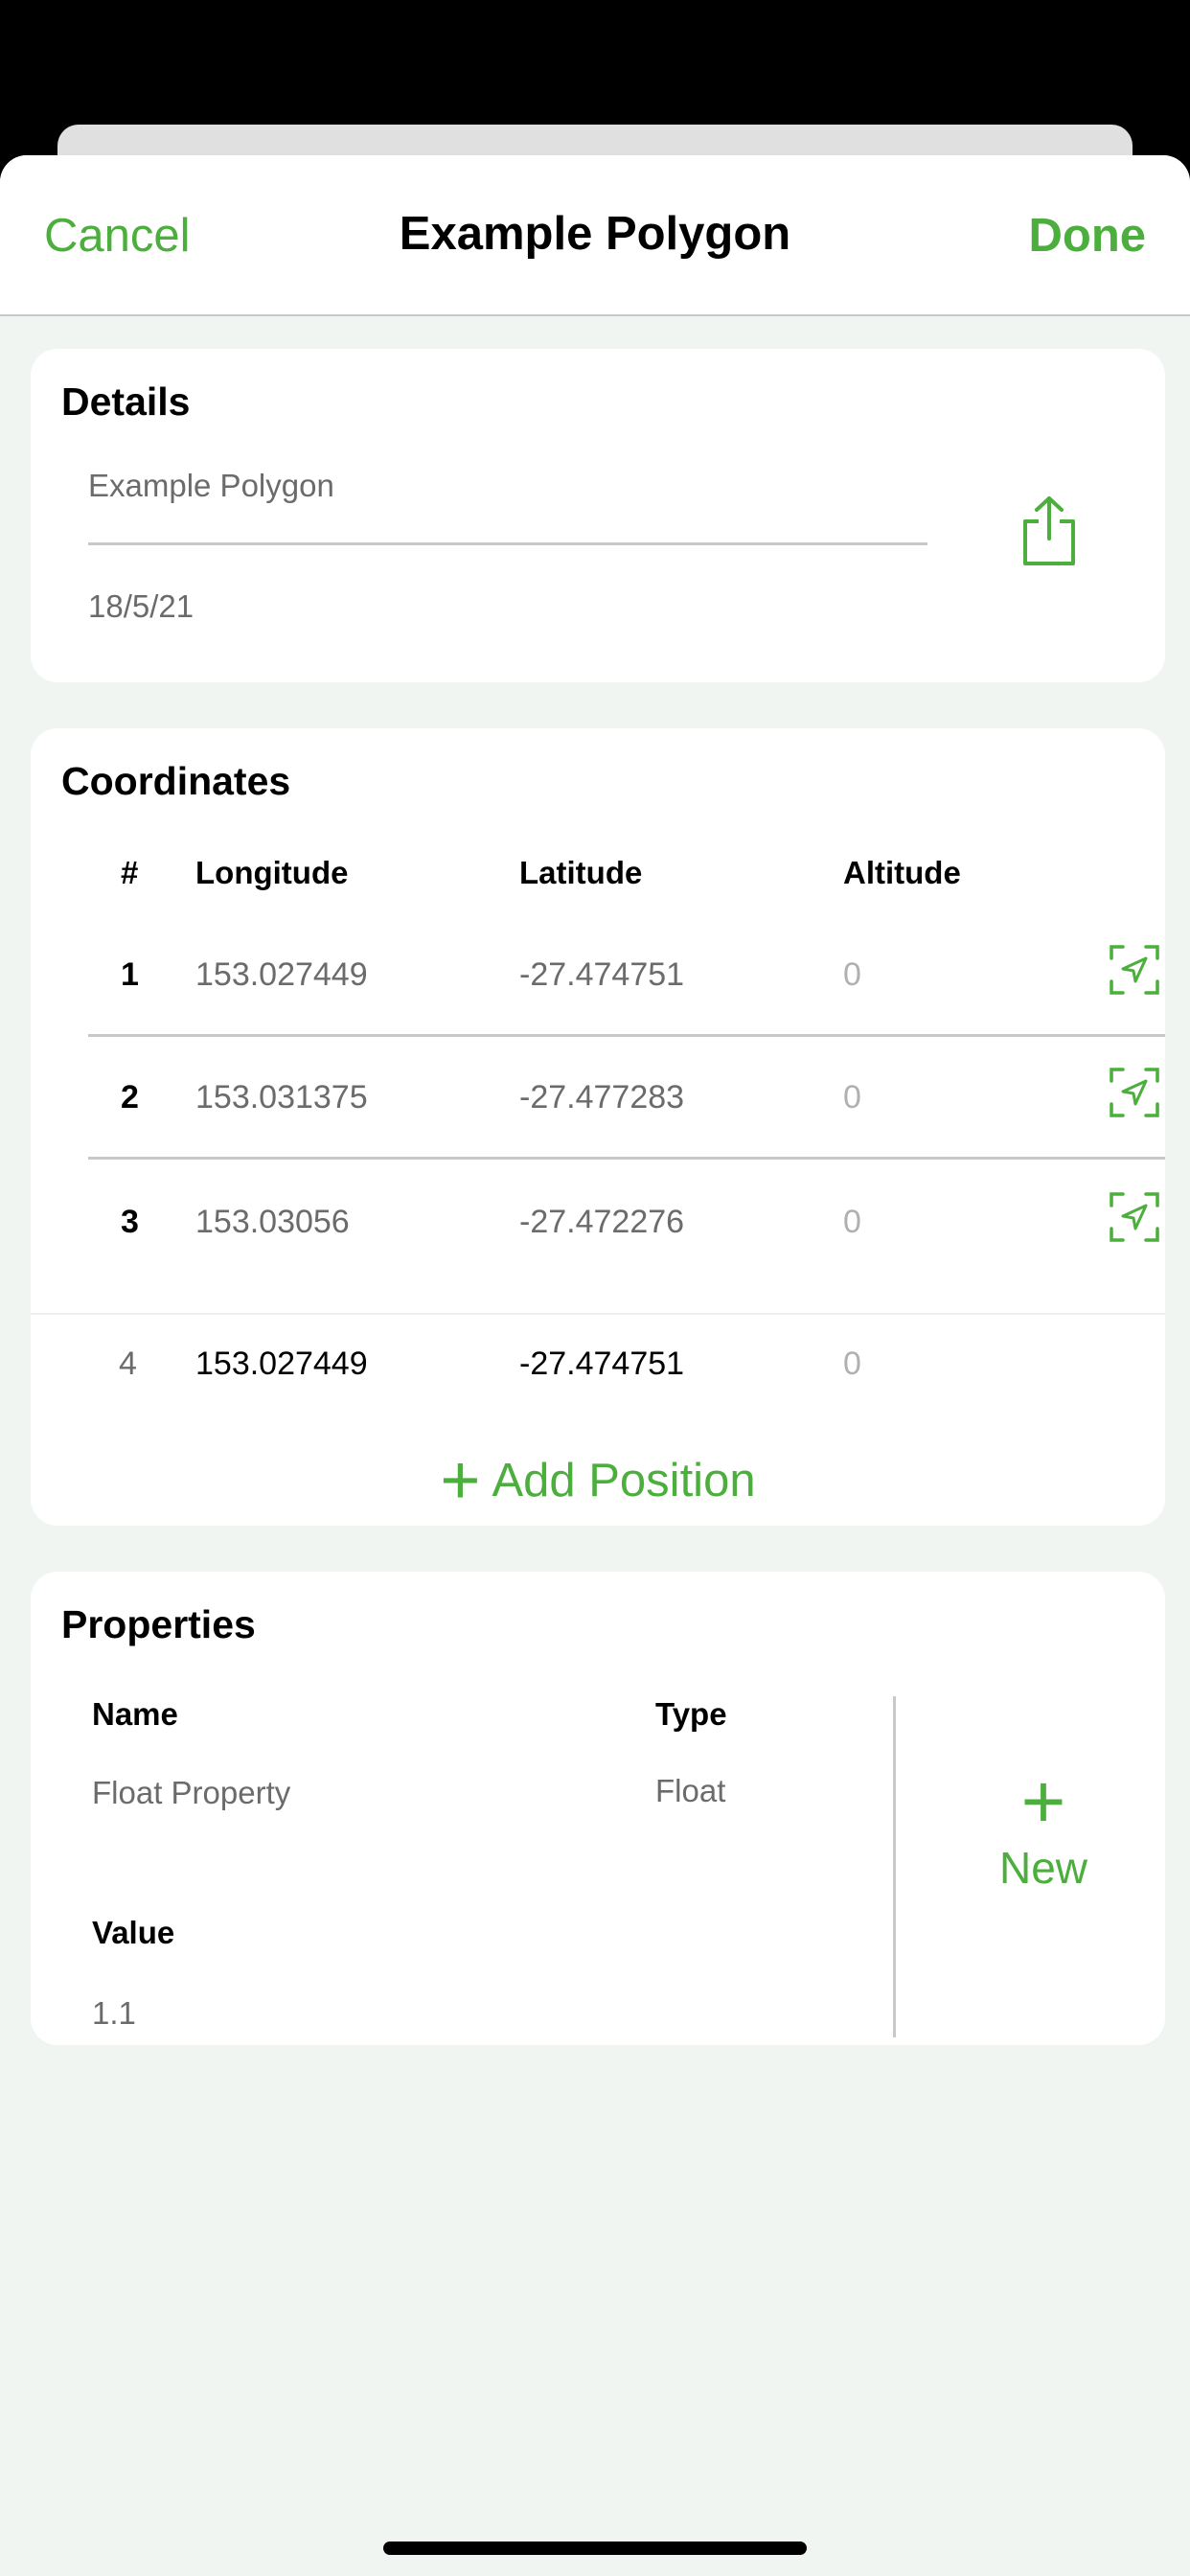 The width and height of the screenshot is (1190, 2576). Describe the element at coordinates (1049, 530) in the screenshot. I see `share-icon` at that location.